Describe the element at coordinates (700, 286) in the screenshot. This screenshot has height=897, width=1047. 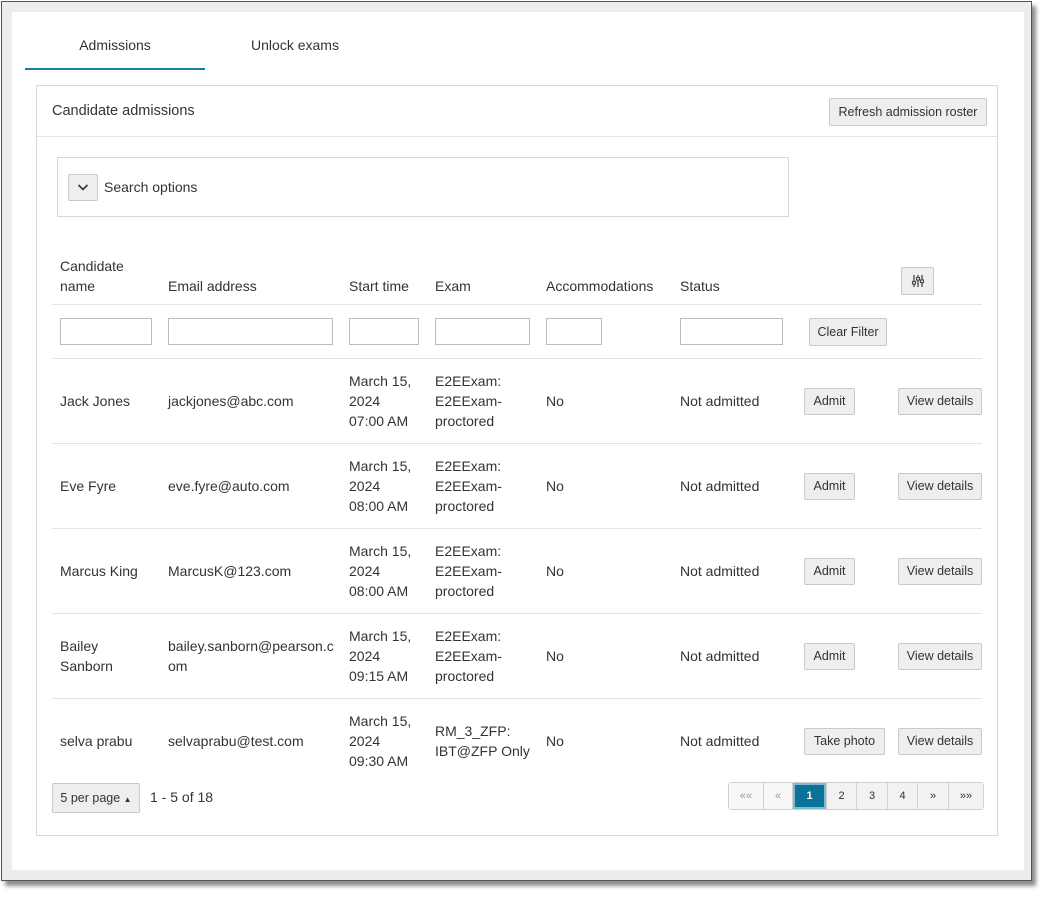
I see `header-status: Status` at that location.